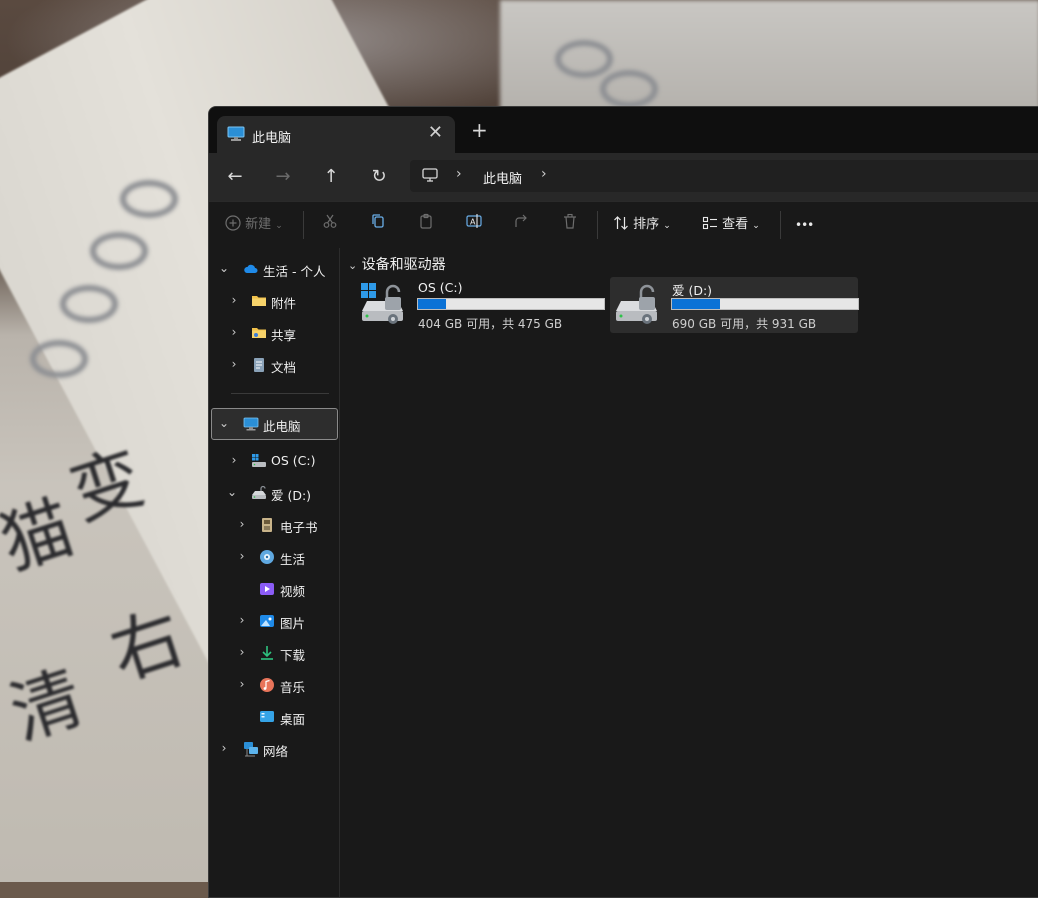  Describe the element at coordinates (293, 719) in the screenshot. I see `sidebar-item-label: 桌面` at that location.